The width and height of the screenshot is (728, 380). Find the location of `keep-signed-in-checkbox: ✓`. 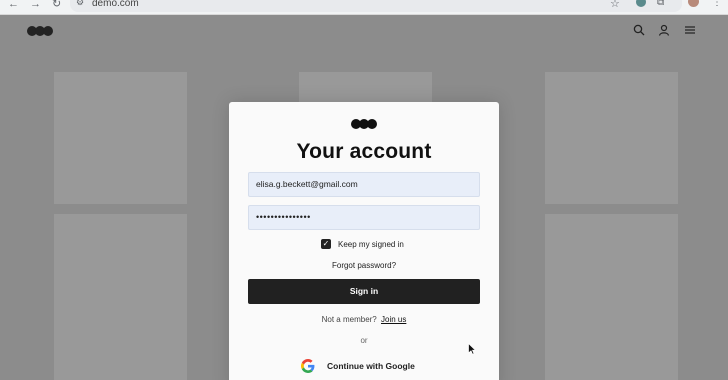

keep-signed-in-checkbox: ✓ is located at coordinates (326, 244).